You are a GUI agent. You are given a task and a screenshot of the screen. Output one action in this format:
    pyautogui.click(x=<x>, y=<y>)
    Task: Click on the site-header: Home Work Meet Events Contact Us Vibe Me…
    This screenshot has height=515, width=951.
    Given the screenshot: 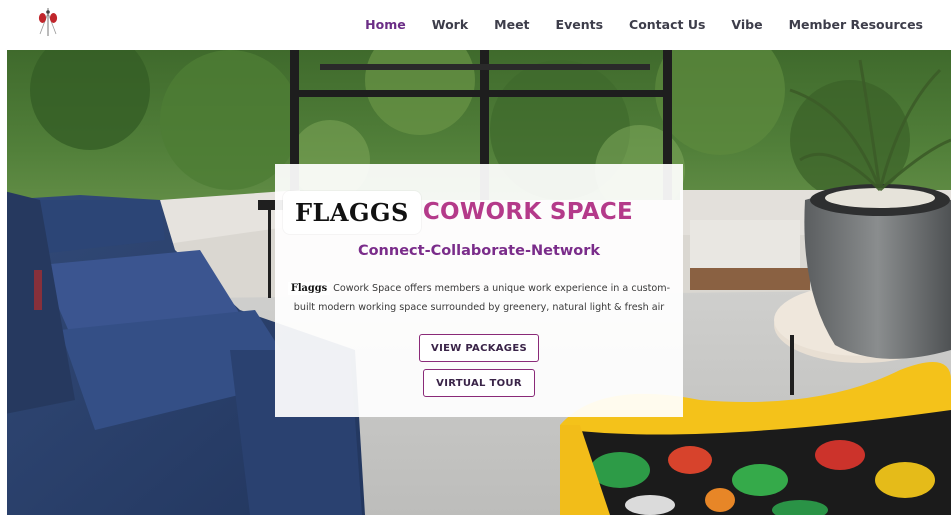 What is the action you would take?
    pyautogui.click(x=475, y=25)
    